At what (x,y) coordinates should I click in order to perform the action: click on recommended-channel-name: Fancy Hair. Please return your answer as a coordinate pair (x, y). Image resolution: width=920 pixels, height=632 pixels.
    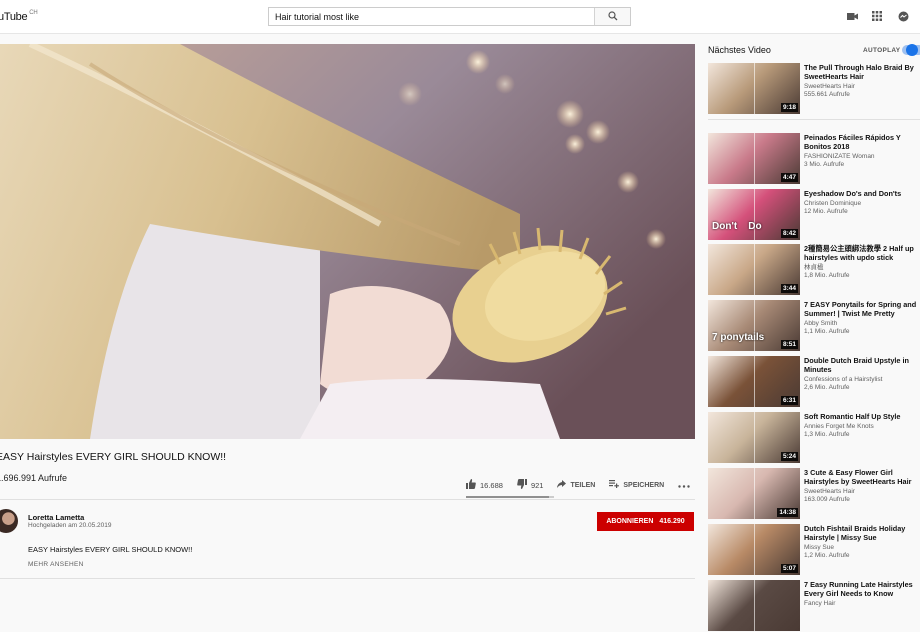
    Looking at the image, I should click on (862, 604).